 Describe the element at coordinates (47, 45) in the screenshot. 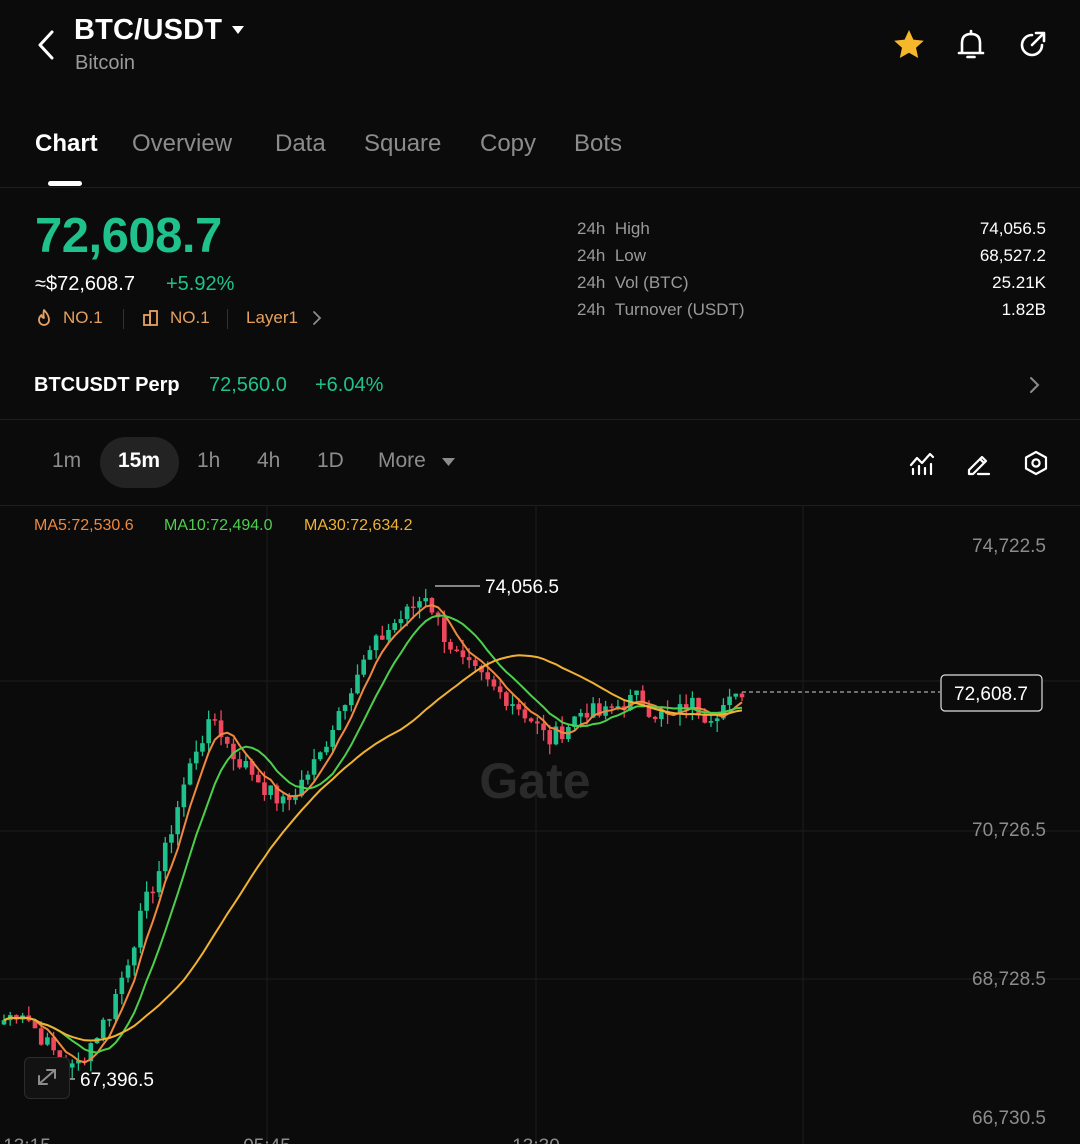

I see `back-arrow-icon` at that location.